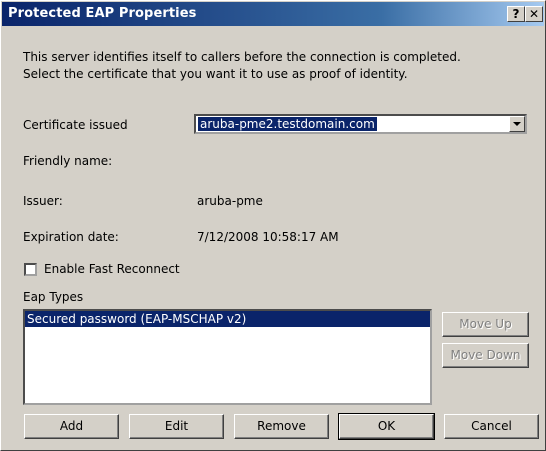 Image resolution: width=546 pixels, height=451 pixels. What do you see at coordinates (516, 14) in the screenshot?
I see `help-icon: ?` at bounding box center [516, 14].